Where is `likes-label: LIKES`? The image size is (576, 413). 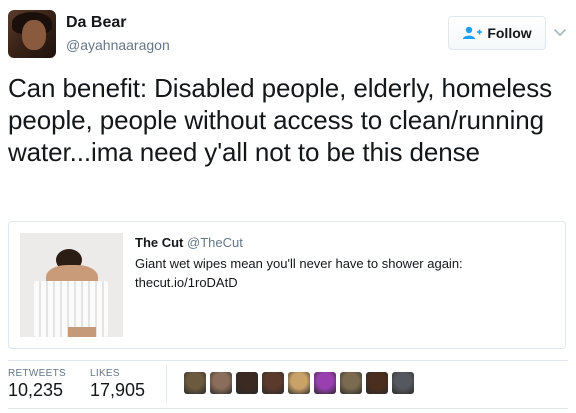 likes-label: LIKES is located at coordinates (105, 373).